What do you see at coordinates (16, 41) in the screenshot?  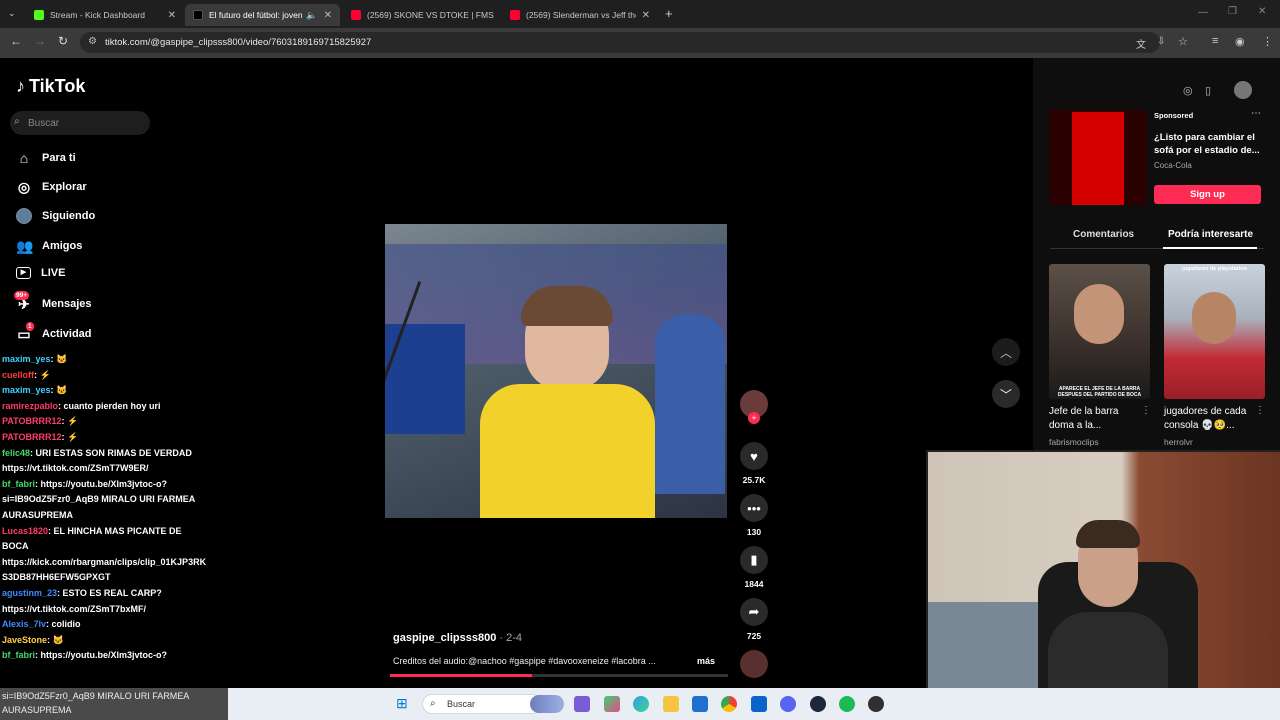 I see `back-icon: ←` at bounding box center [16, 41].